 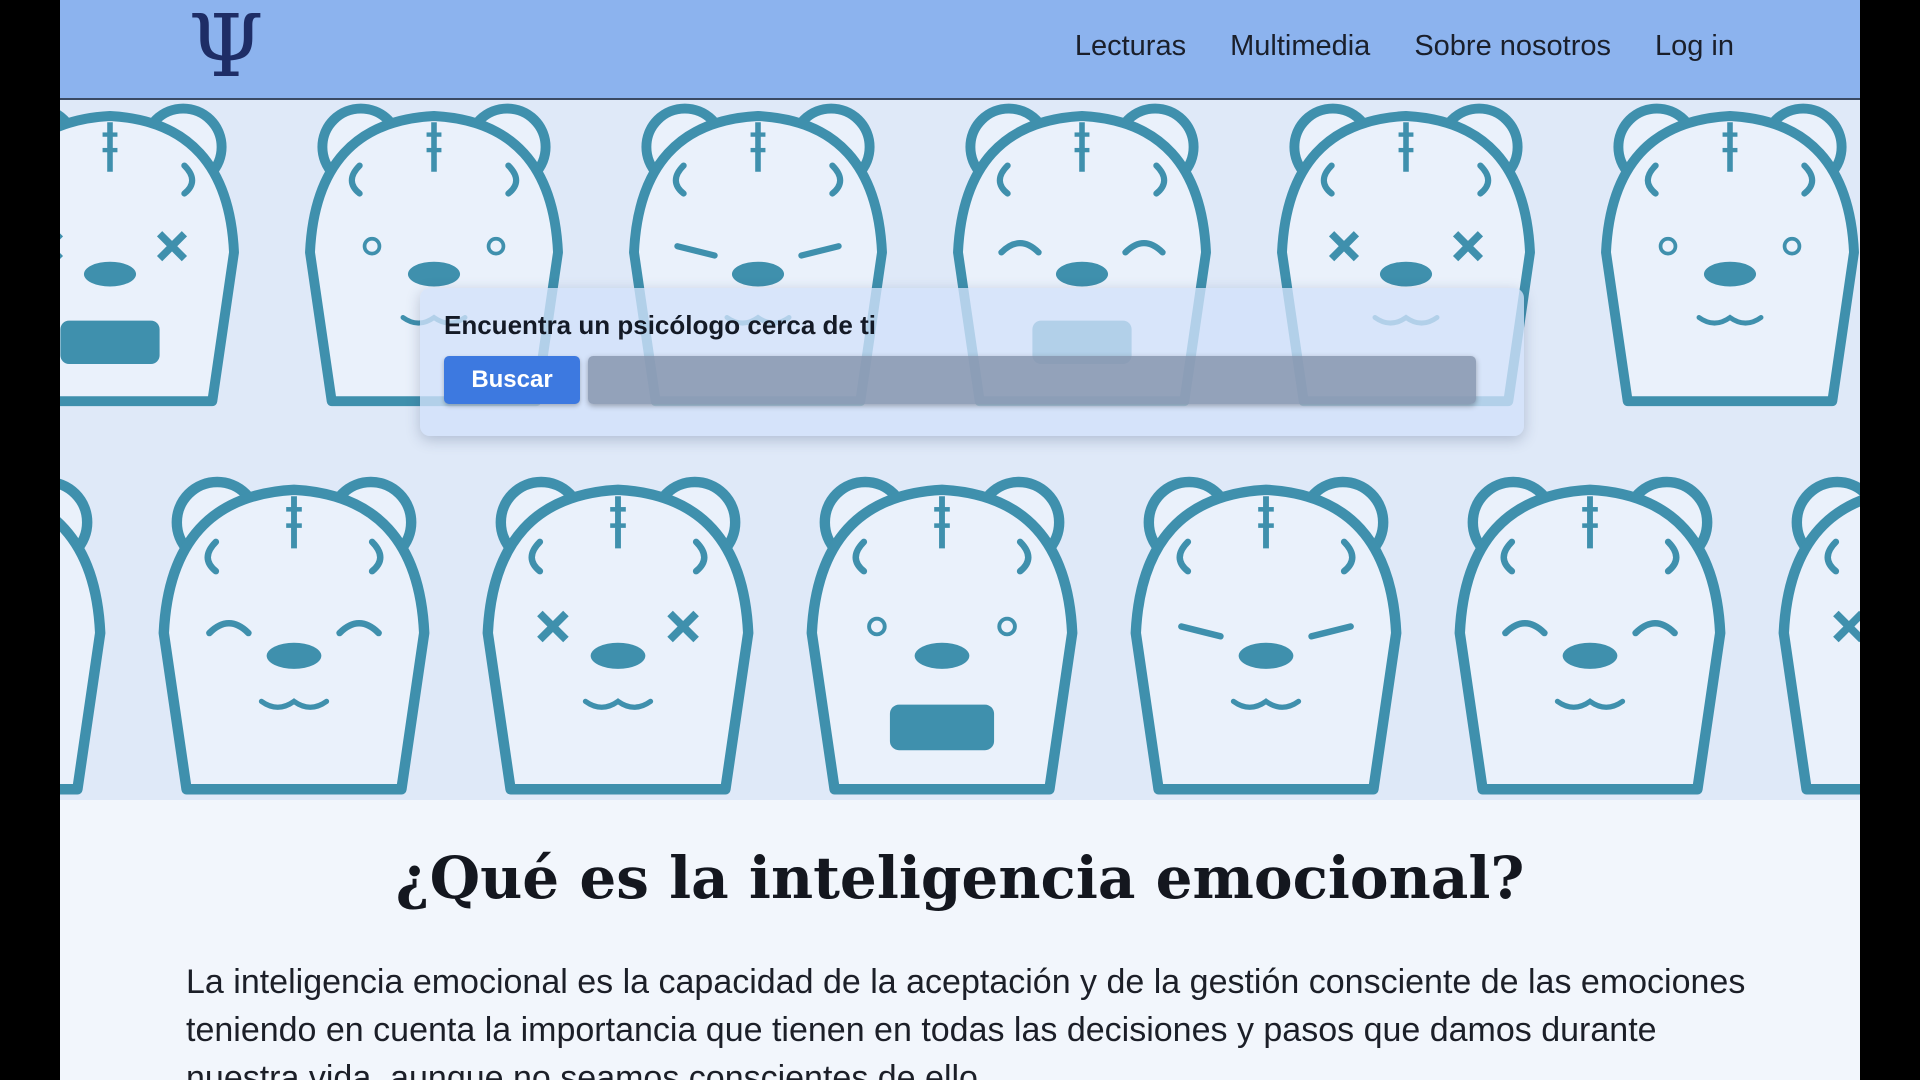 I want to click on article-title: ¿Qué es la inteligencia emocional?, so click(x=960, y=878).